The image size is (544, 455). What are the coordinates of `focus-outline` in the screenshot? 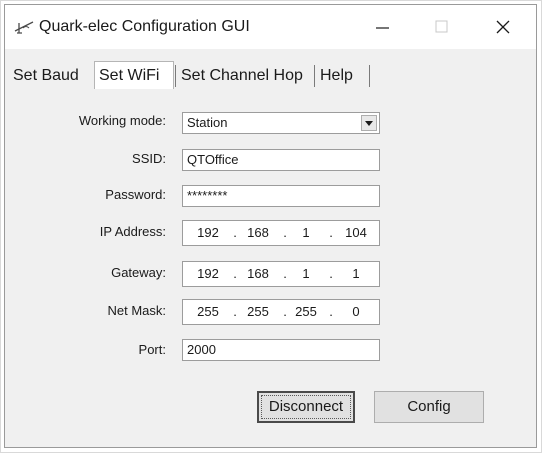 It's located at (306, 407).